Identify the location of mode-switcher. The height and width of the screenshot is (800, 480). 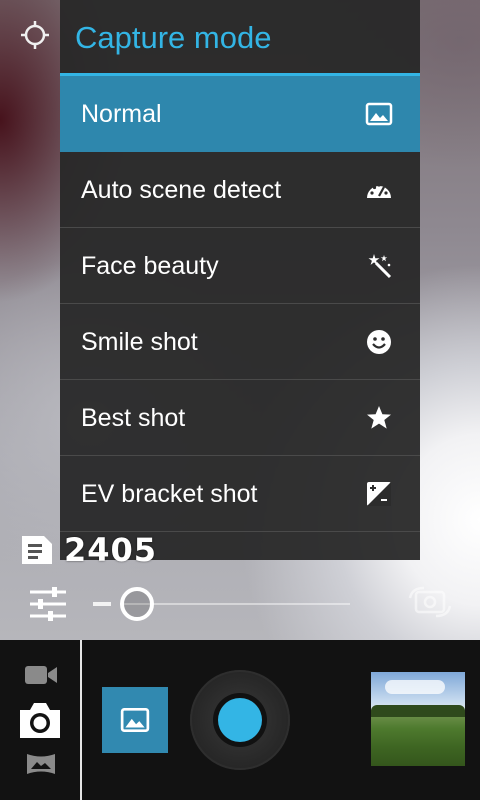
(41, 720).